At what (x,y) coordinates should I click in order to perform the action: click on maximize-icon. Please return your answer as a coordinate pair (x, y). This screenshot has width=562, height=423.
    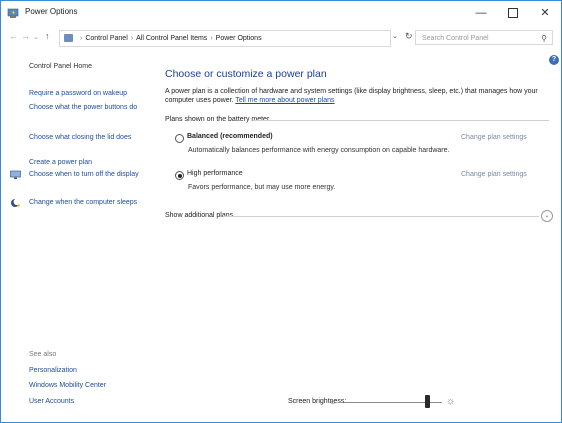
    Looking at the image, I should click on (513, 13).